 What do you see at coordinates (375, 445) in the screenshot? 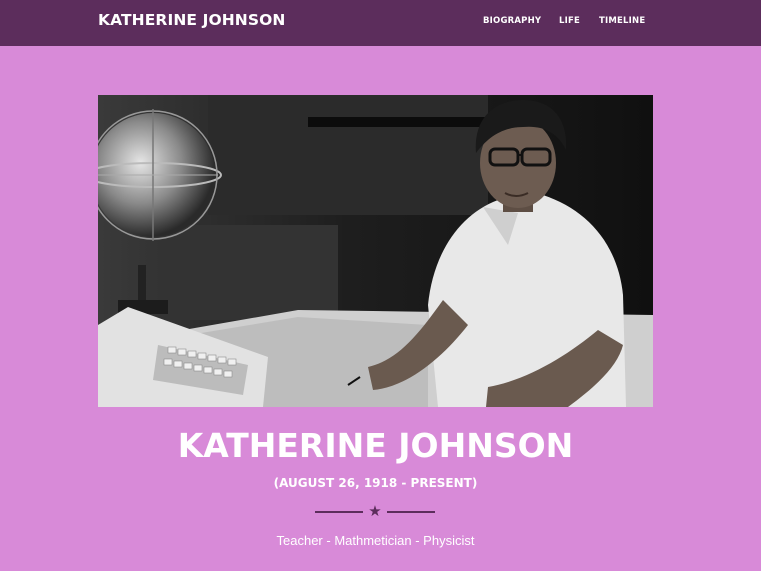
I see `hero-name-heading: KATHERINE JOHNSON` at bounding box center [375, 445].